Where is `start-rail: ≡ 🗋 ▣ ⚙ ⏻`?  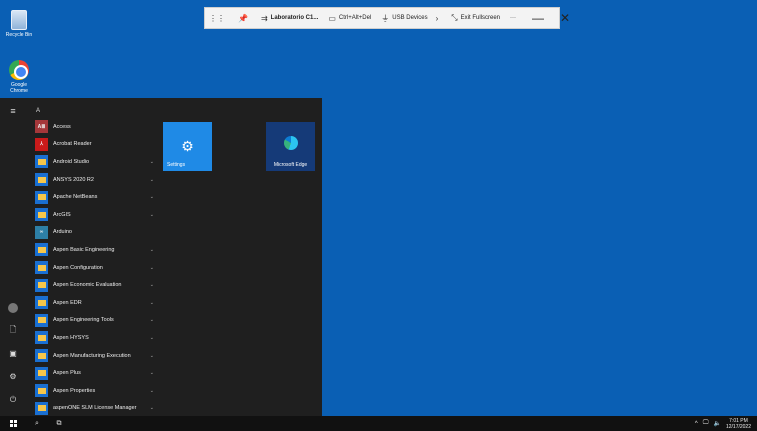
start-rail: ≡ 🗋 ▣ ⚙ ⏻ is located at coordinates (13, 257).